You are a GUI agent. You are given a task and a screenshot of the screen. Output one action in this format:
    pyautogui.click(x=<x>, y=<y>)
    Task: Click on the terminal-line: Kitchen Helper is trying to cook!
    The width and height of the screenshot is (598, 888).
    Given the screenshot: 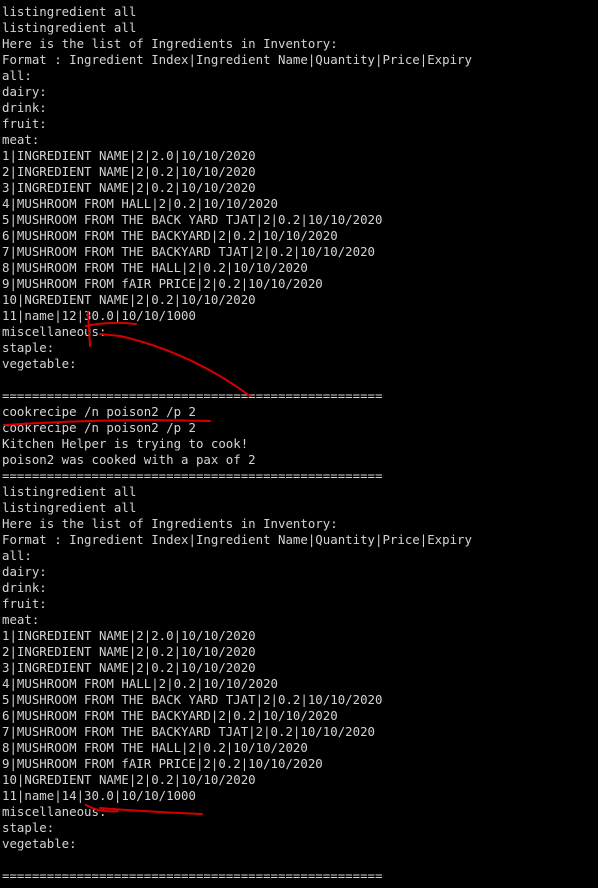 What is the action you would take?
    pyautogui.click(x=125, y=443)
    